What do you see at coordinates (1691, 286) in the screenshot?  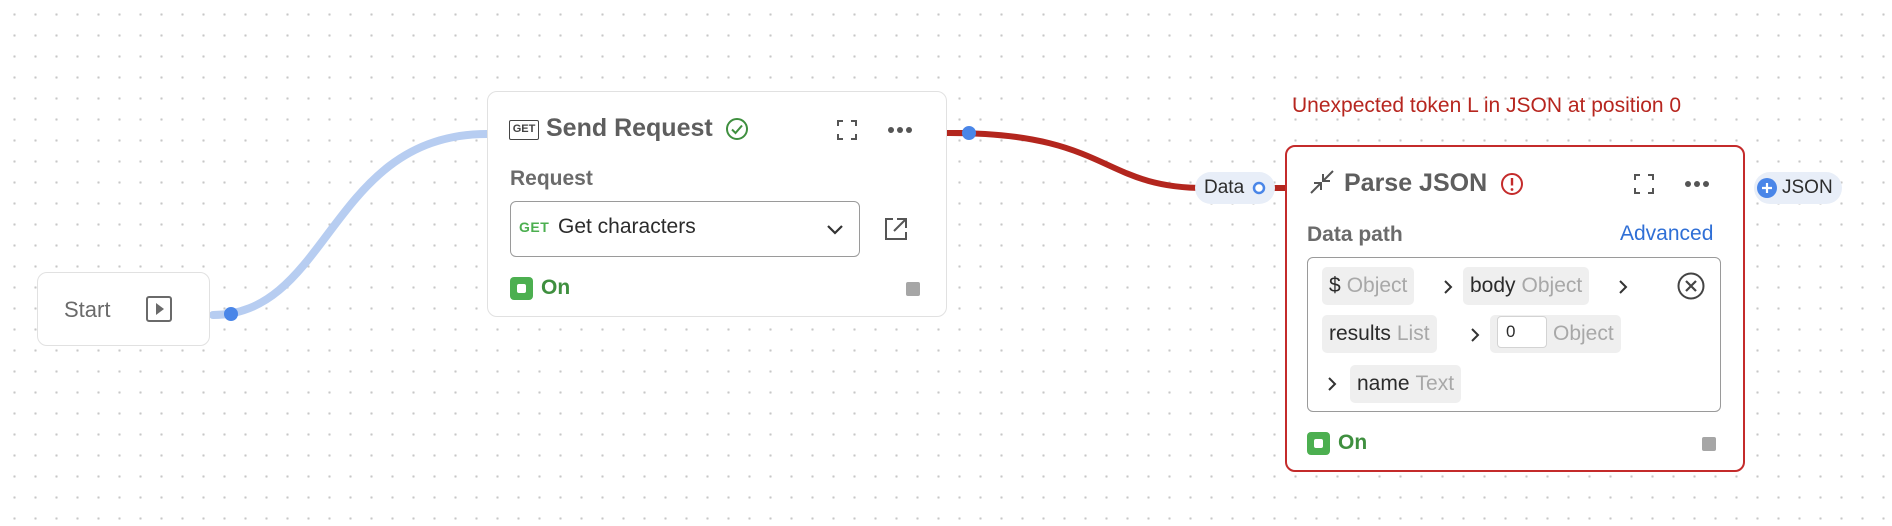 I see `clear-circle-icon` at bounding box center [1691, 286].